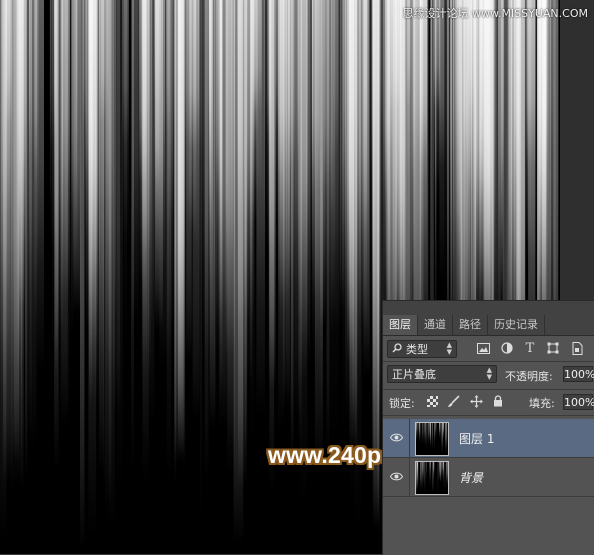  I want to click on layer-name: 背景, so click(471, 477).